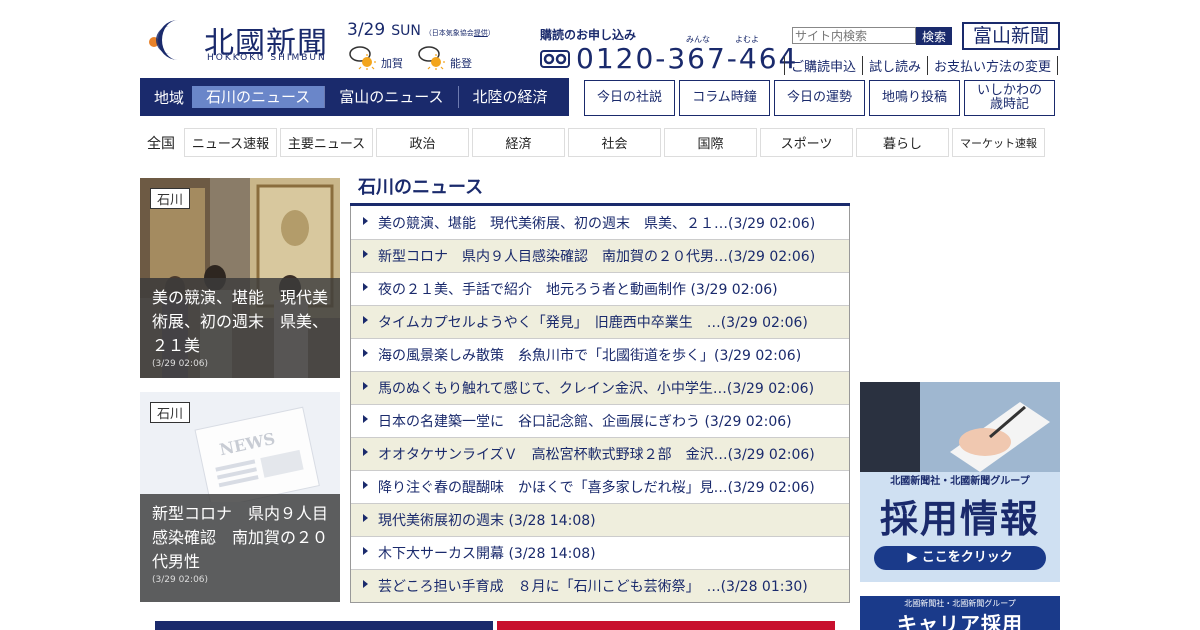 This screenshot has width=1200, height=630. Describe the element at coordinates (854, 35) in the screenshot. I see `search-input` at that location.